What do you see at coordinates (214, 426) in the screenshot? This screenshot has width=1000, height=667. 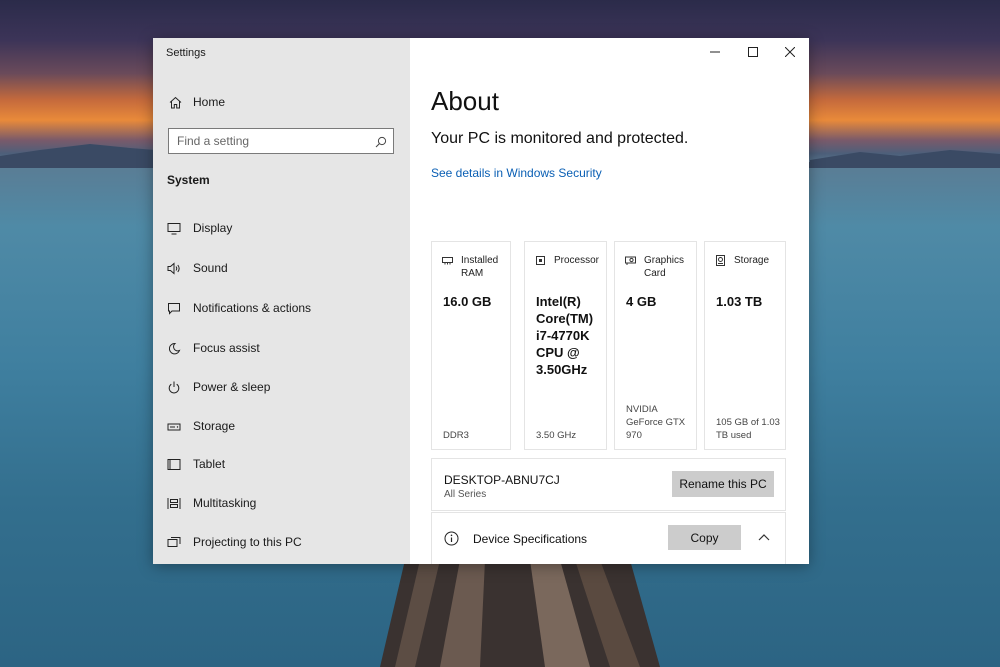 I see `sidebar-item-label: Storage` at bounding box center [214, 426].